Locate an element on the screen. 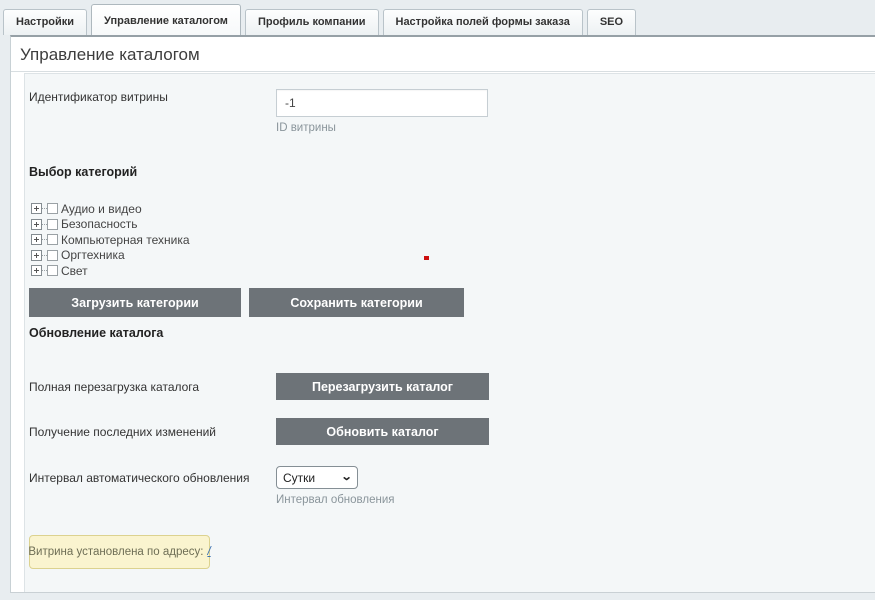 The width and height of the screenshot is (875, 600). tab-company-profile: Профиль компании is located at coordinates (311, 22).